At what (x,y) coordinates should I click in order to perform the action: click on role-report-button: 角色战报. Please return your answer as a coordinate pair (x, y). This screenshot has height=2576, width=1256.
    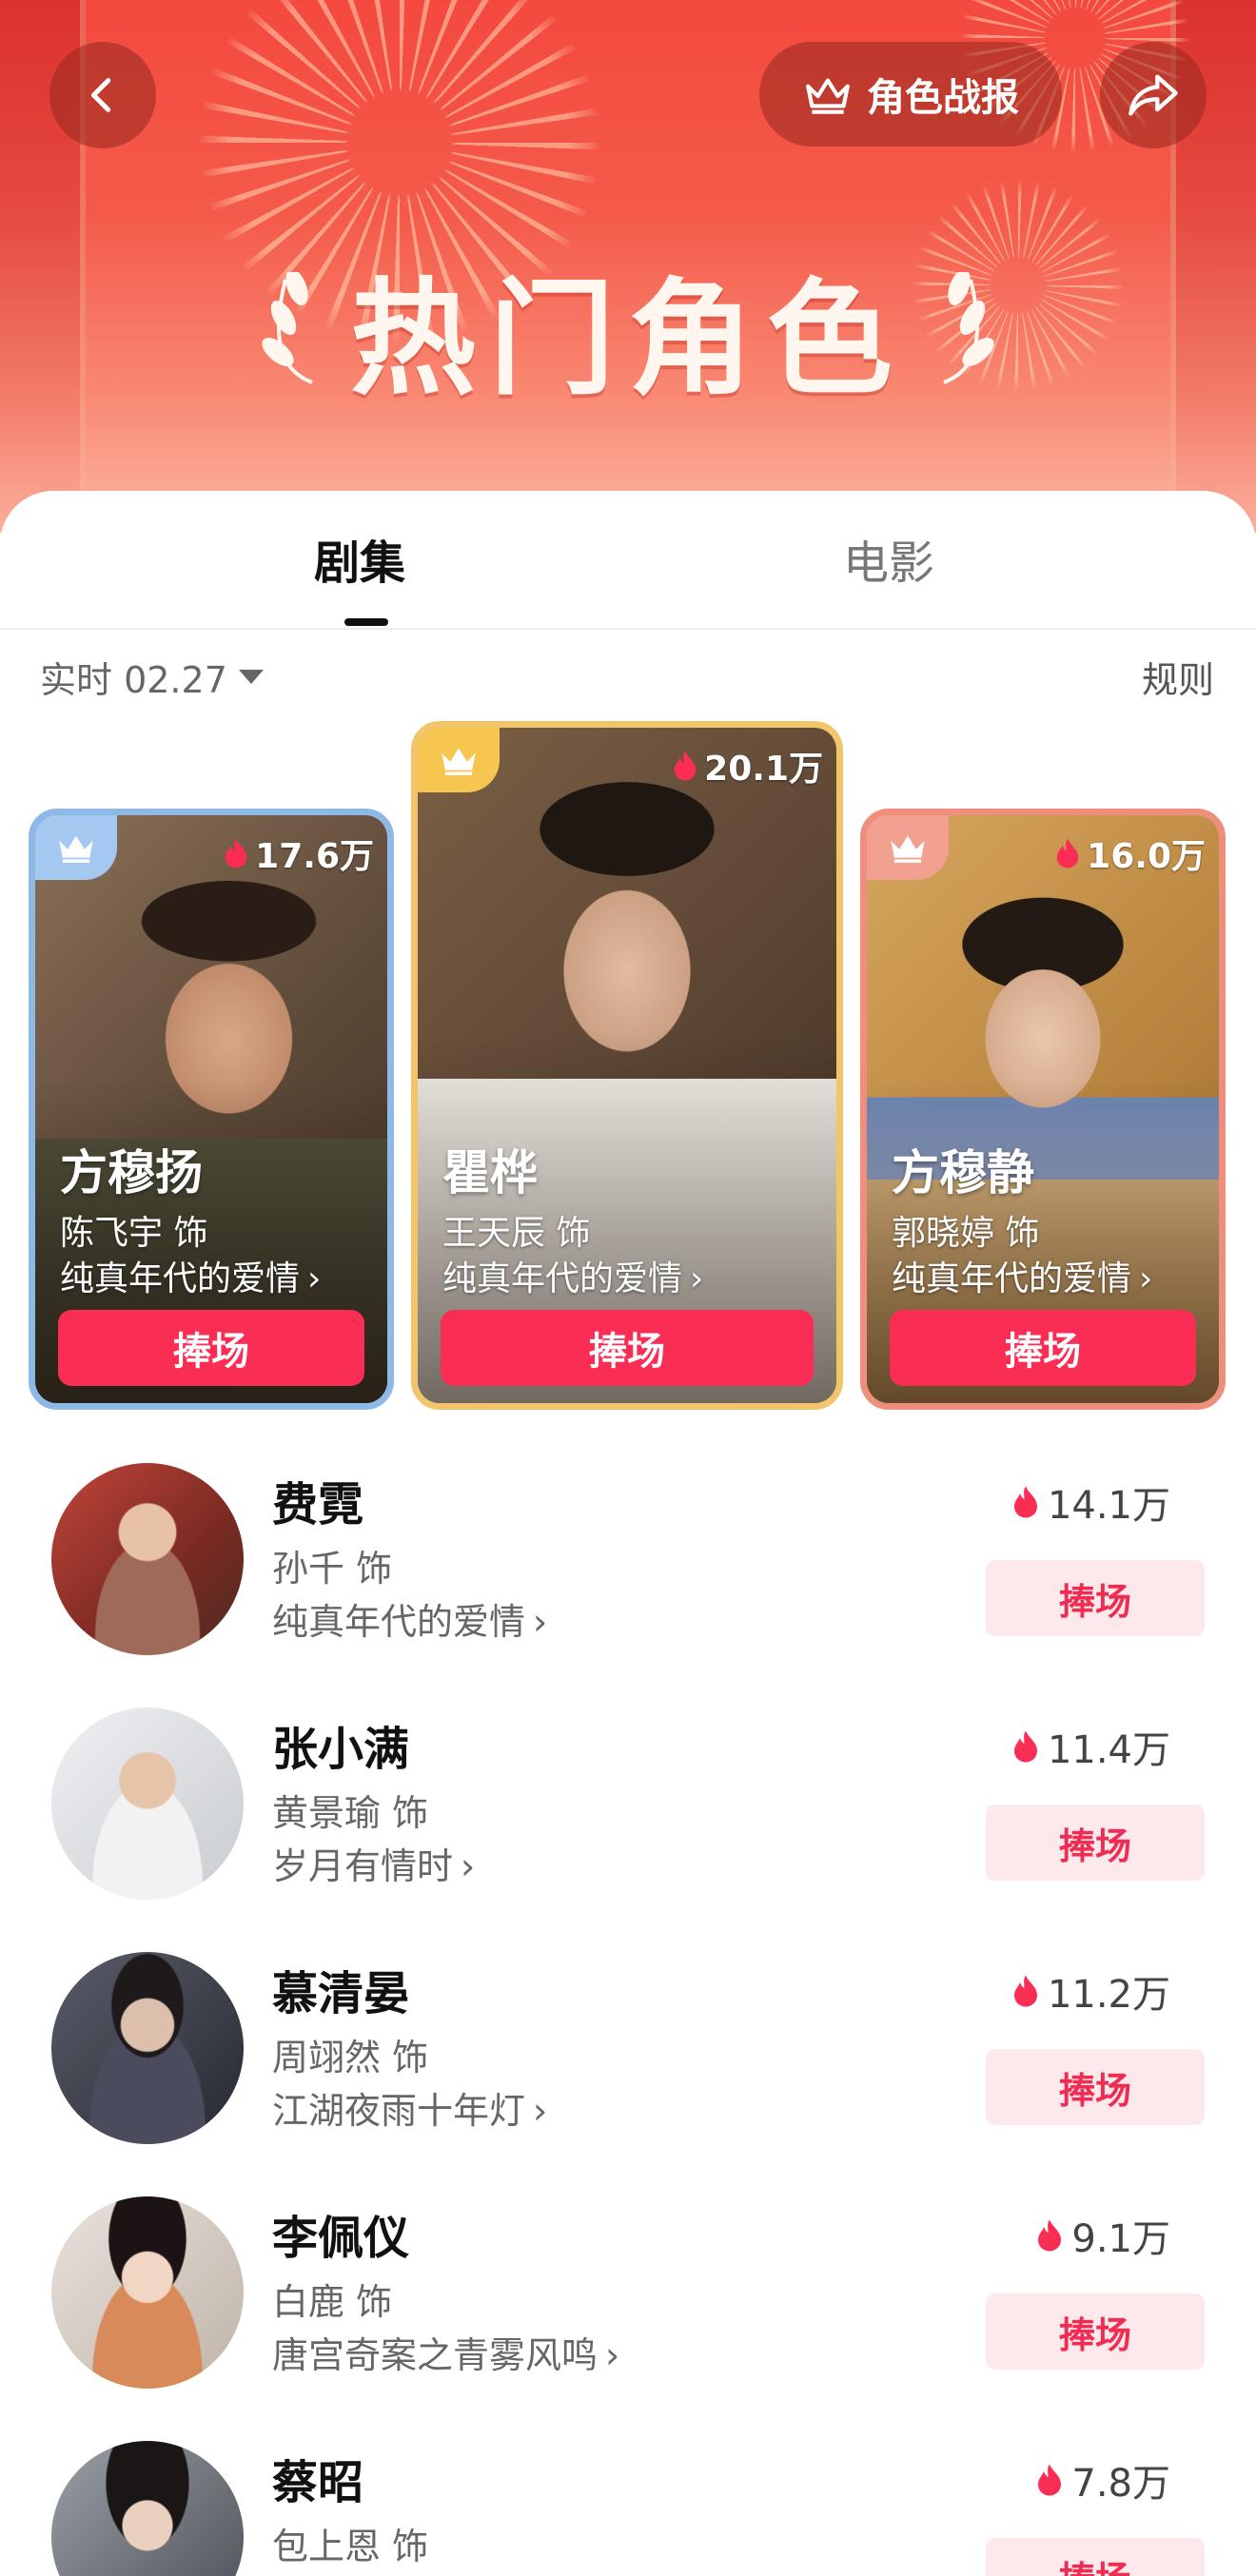
    Looking at the image, I should click on (910, 94).